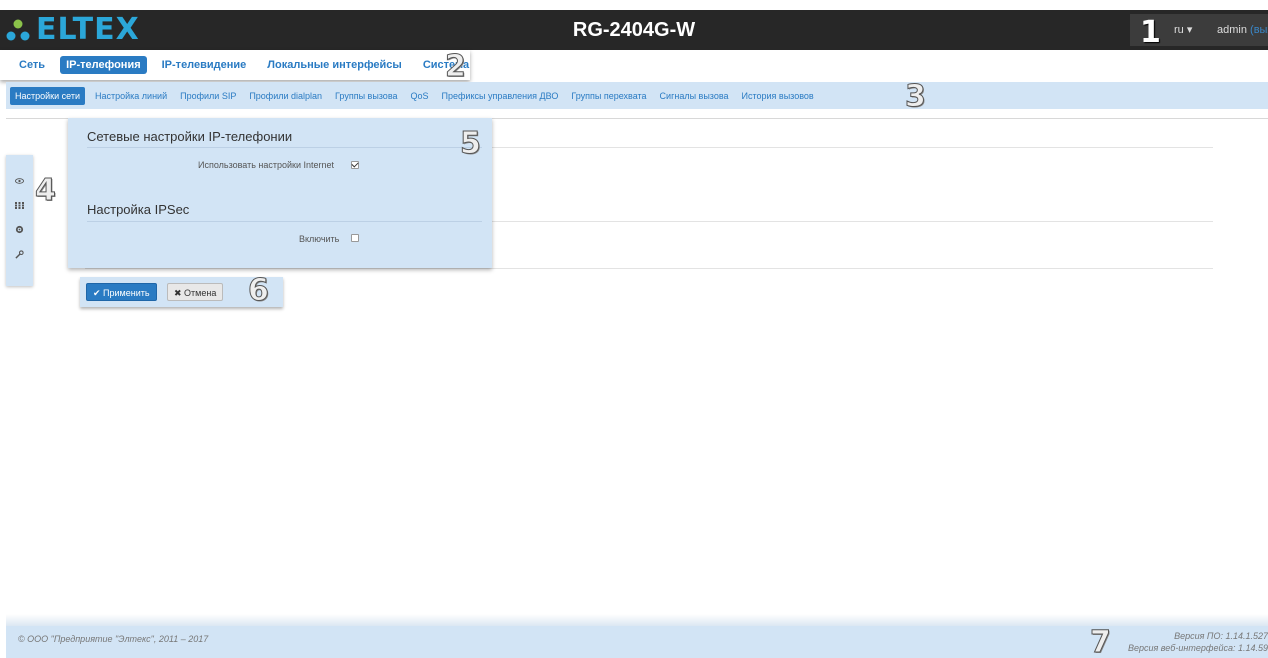  I want to click on device-title: RG-2404G-W, so click(634, 30).